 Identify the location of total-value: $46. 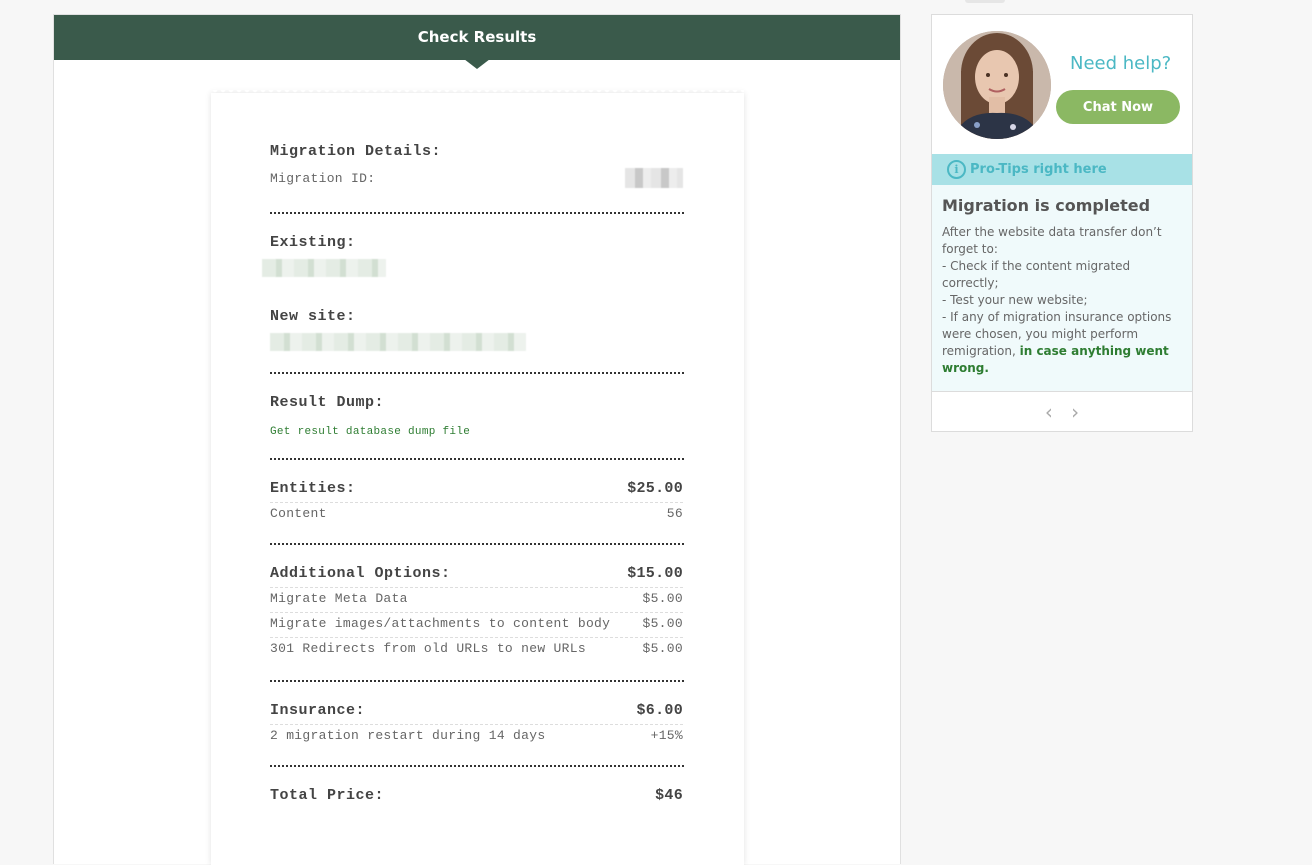
(669, 795).